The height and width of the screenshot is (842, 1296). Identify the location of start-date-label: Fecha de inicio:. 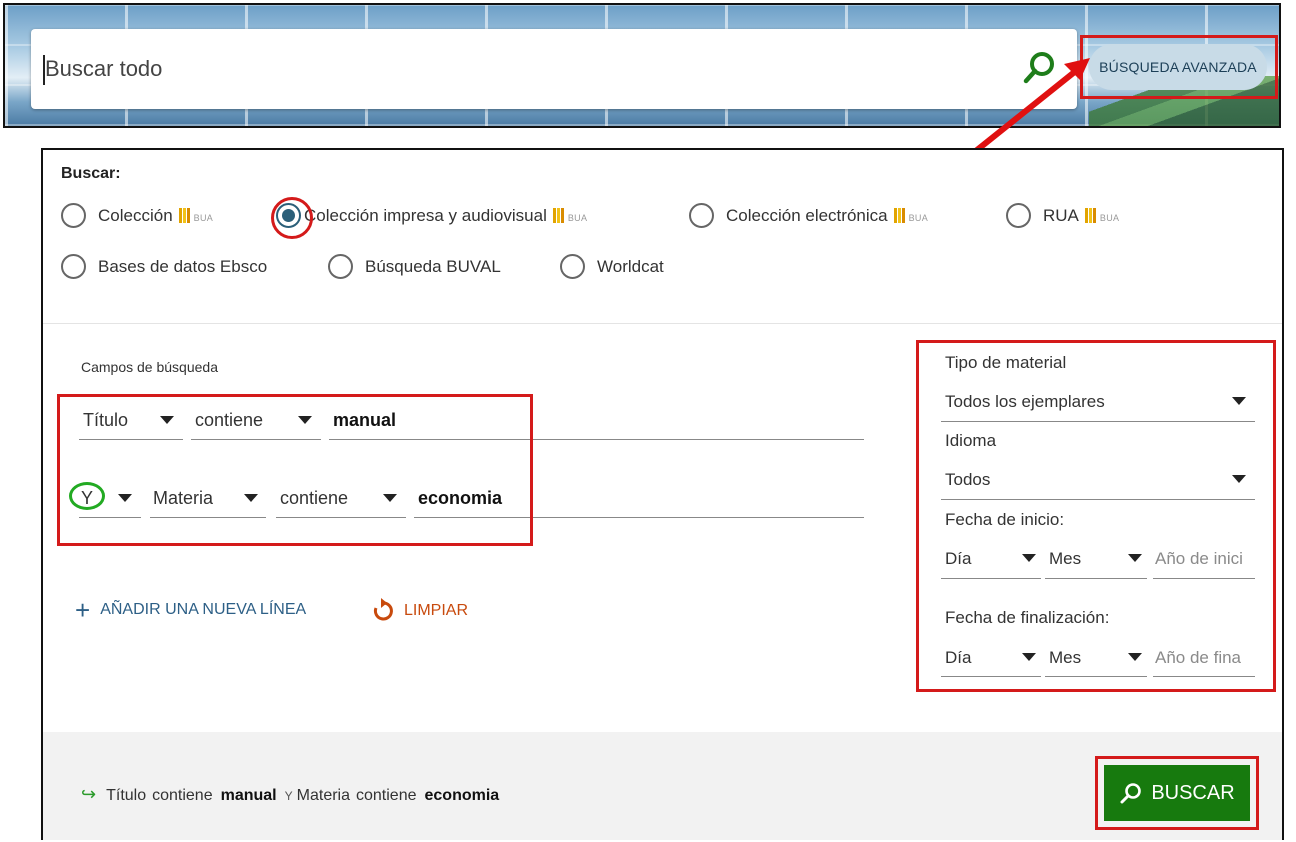
(1005, 519).